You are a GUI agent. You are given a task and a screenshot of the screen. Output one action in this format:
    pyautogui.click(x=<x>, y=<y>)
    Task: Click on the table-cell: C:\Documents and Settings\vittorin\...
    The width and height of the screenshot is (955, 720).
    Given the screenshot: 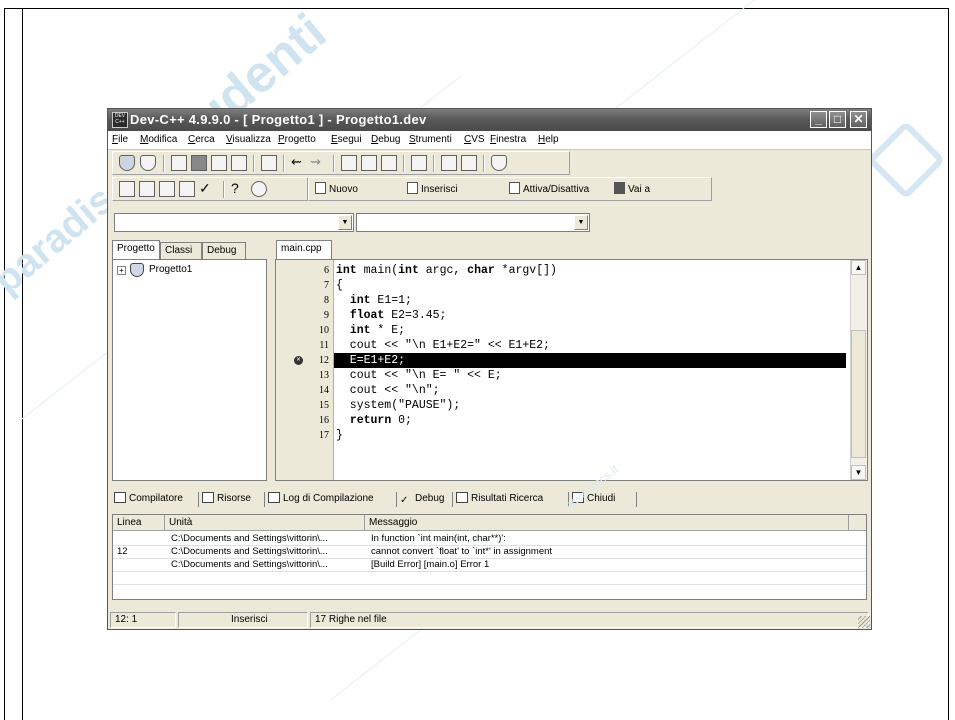 What is the action you would take?
    pyautogui.click(x=249, y=538)
    